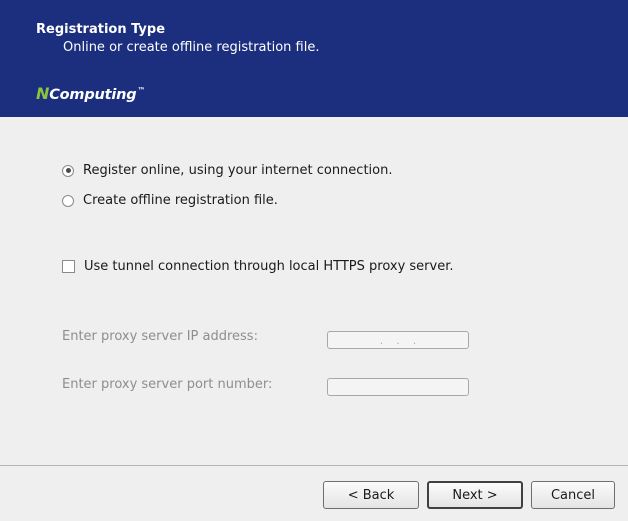 The image size is (628, 521). Describe the element at coordinates (160, 336) in the screenshot. I see `proxy-ip-label: Enter proxy server IP address:` at that location.